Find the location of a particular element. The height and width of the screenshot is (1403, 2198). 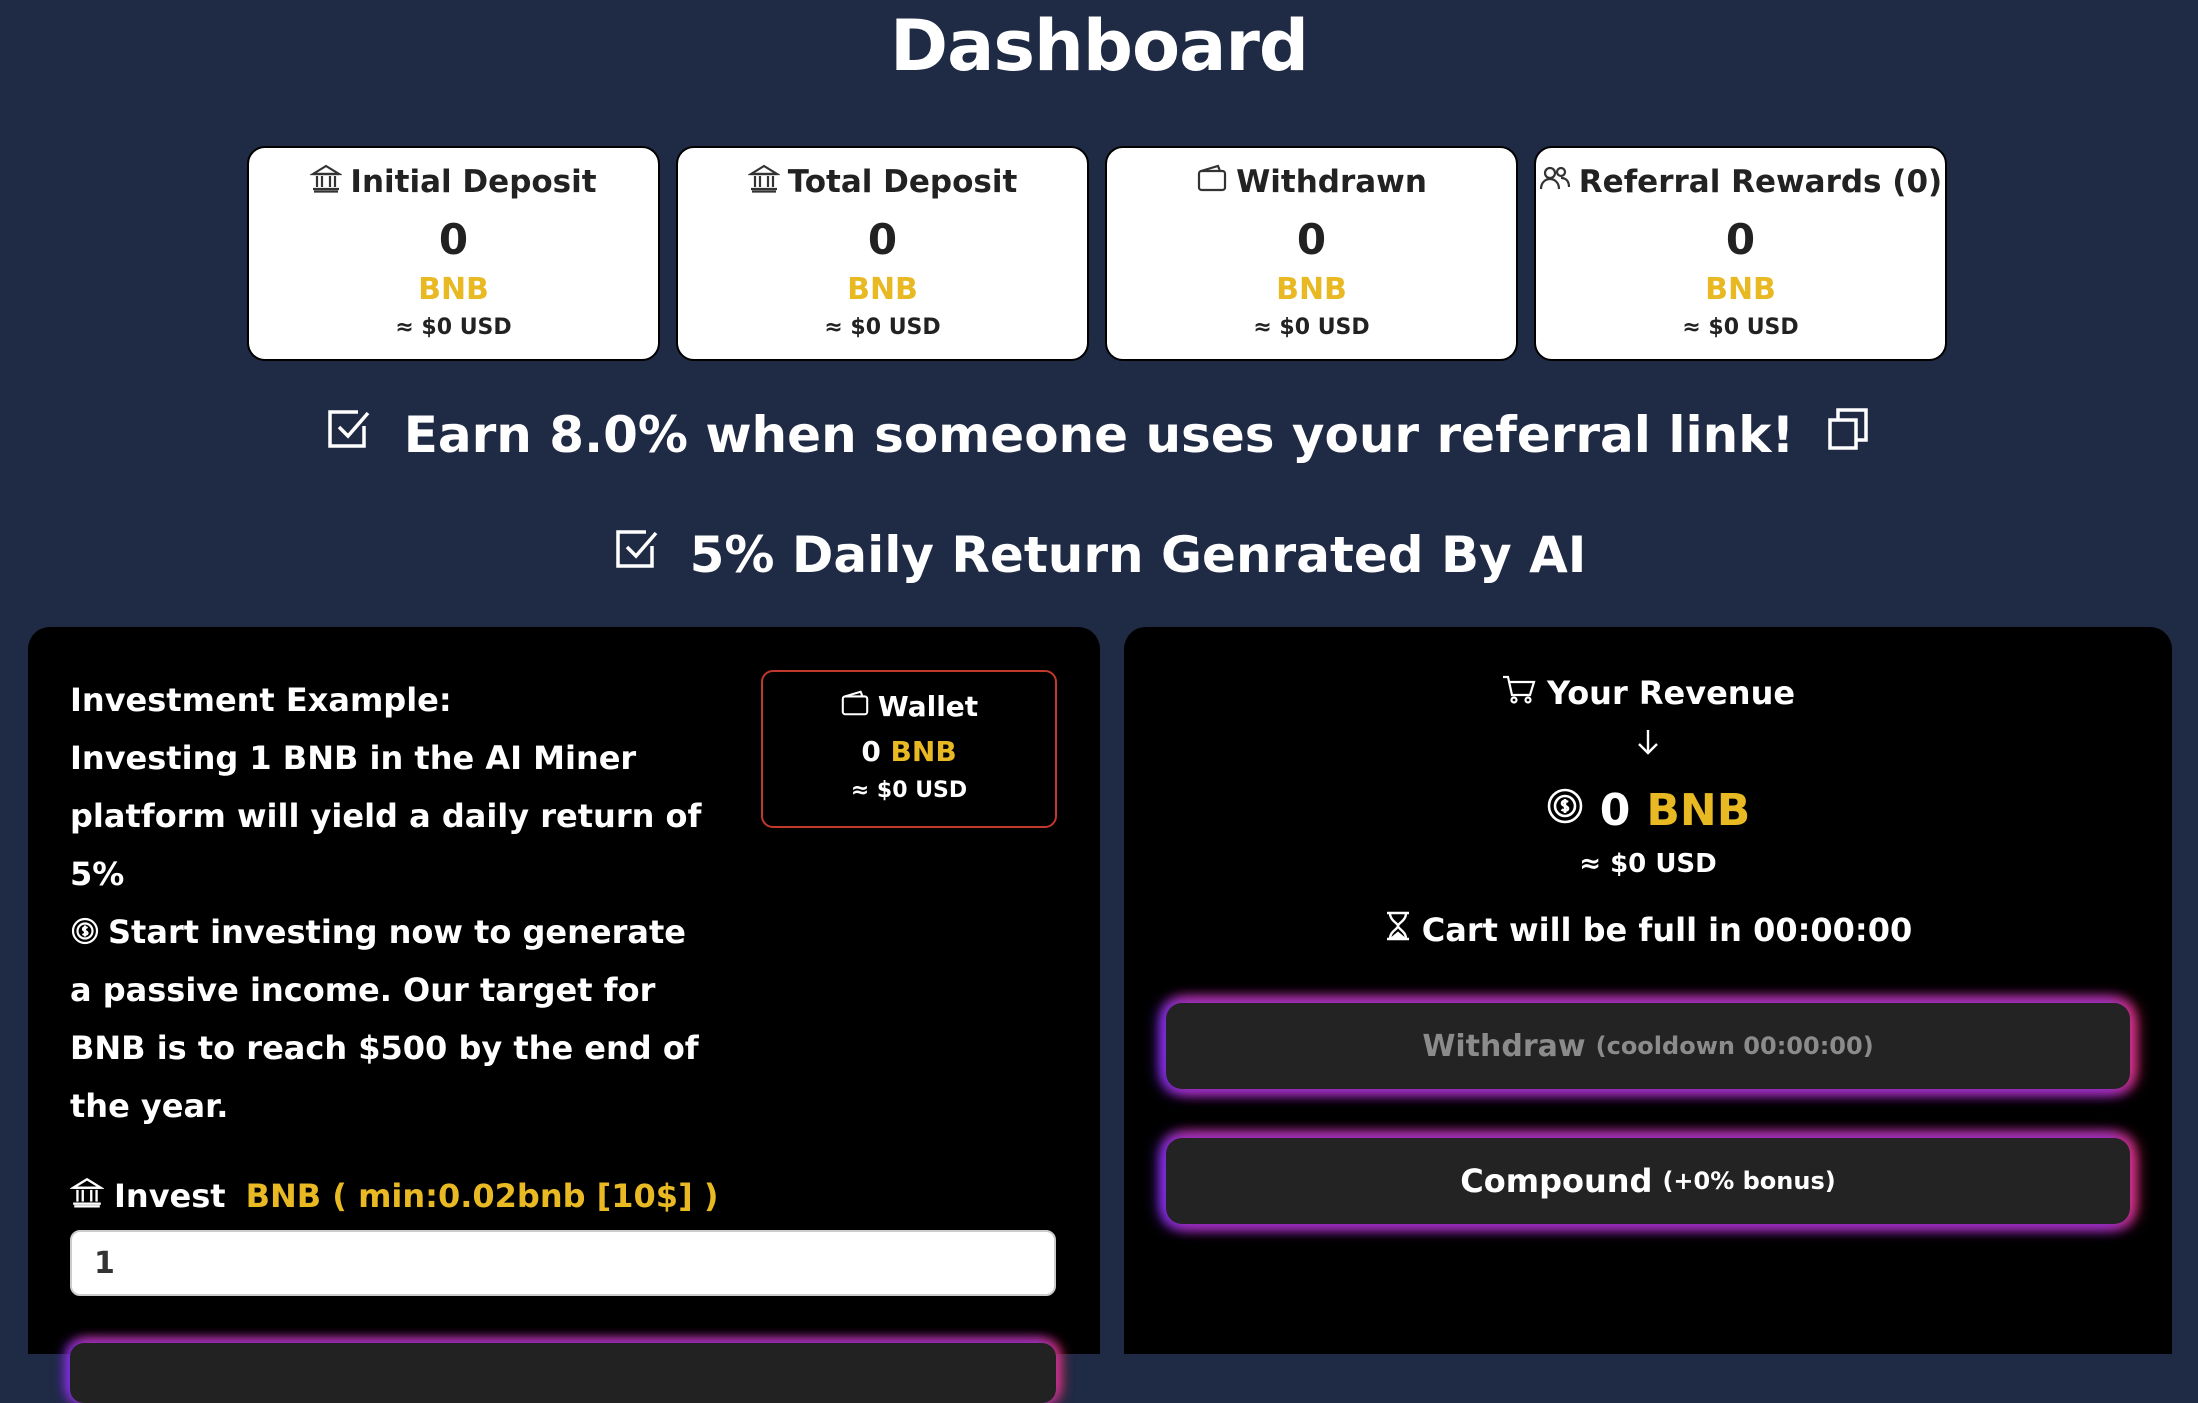

invest-amount-input is located at coordinates (563, 1263).